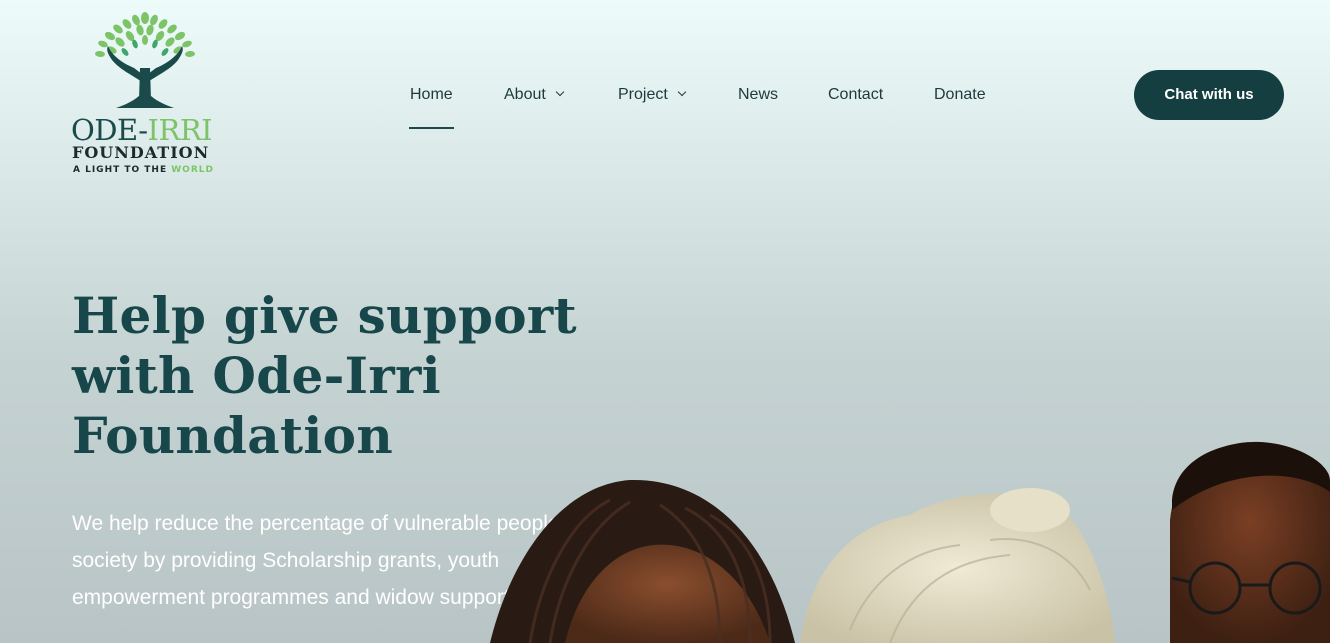 The height and width of the screenshot is (643, 1330). I want to click on nav-item-label: Project, so click(643, 94).